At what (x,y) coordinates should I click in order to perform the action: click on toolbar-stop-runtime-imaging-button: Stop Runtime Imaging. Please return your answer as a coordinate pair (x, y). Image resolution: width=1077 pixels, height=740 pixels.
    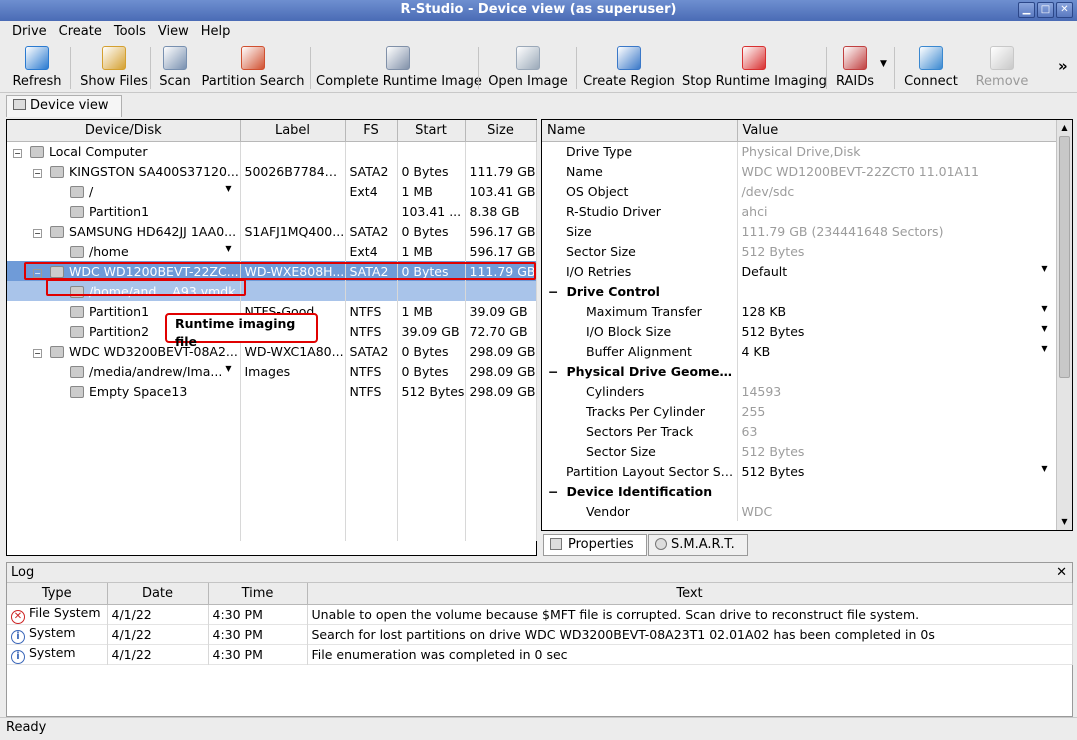
    Looking at the image, I should click on (754, 67).